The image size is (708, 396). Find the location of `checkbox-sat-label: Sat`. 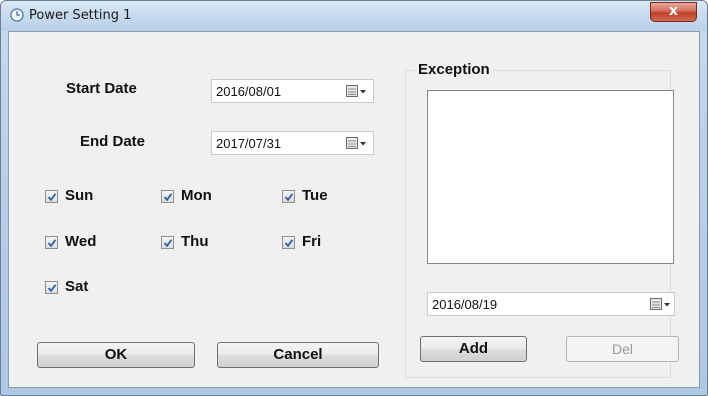

checkbox-sat-label: Sat is located at coordinates (77, 286).